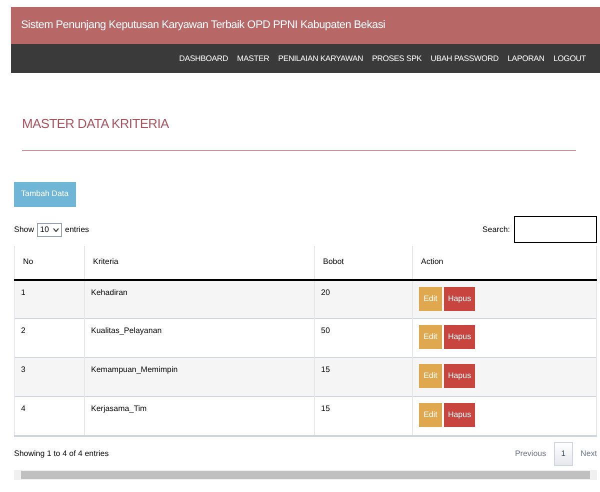 The width and height of the screenshot is (600, 492). Describe the element at coordinates (563, 454) in the screenshot. I see `page-button: 1` at that location.